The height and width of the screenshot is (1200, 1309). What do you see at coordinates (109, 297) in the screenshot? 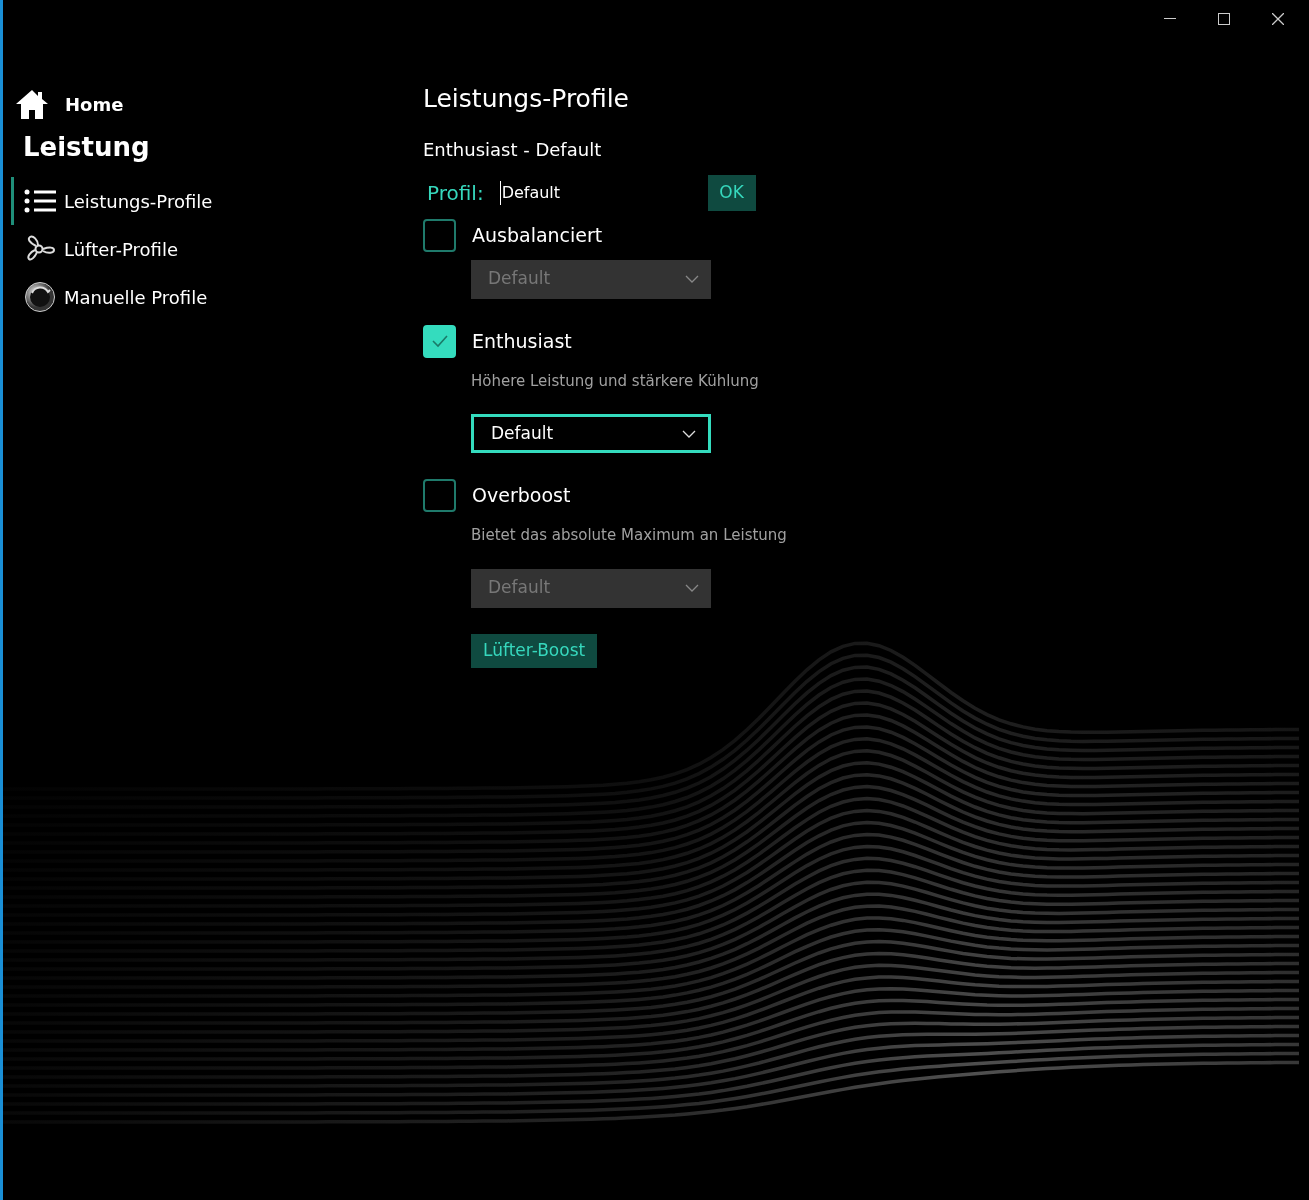
I see `sidebar-item: Manuelle Profile` at bounding box center [109, 297].